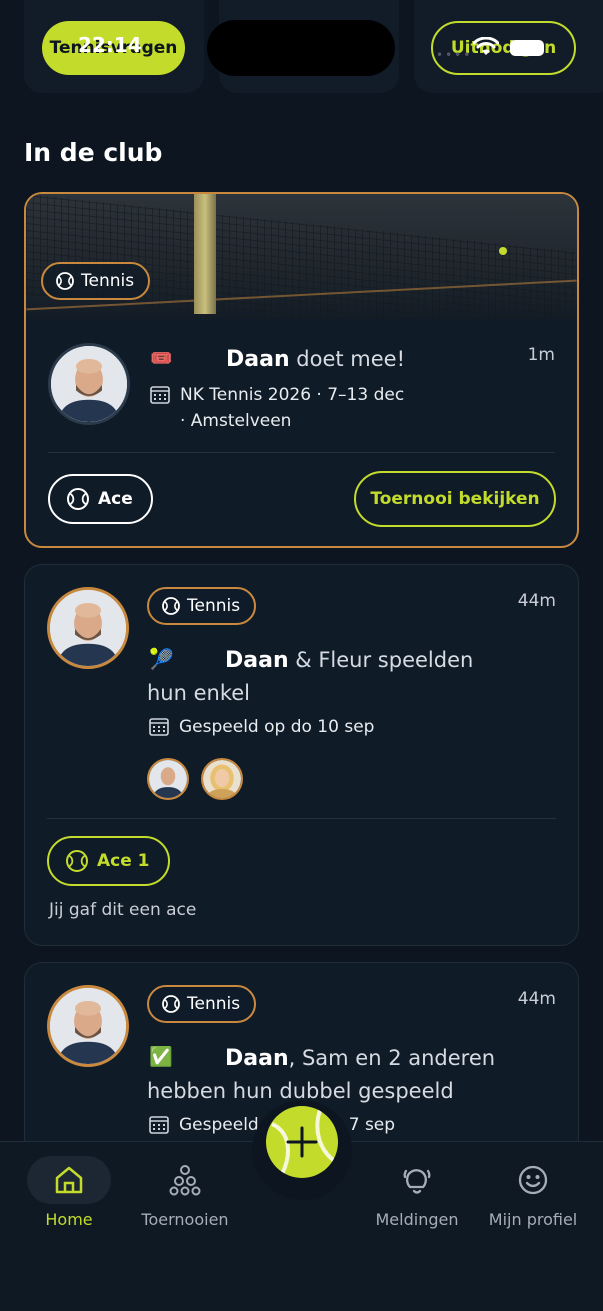 The width and height of the screenshot is (603, 1311). Describe the element at coordinates (69, 1180) in the screenshot. I see `home-icon` at that location.